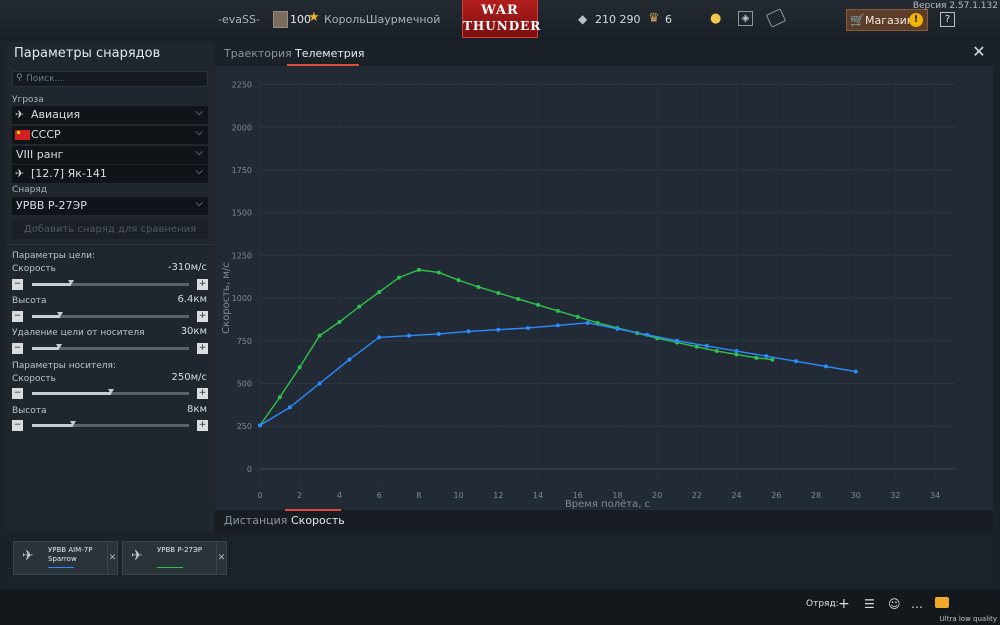 This screenshot has height=625, width=1000. Describe the element at coordinates (259, 495) in the screenshot. I see `x-tick-label: 0` at that location.